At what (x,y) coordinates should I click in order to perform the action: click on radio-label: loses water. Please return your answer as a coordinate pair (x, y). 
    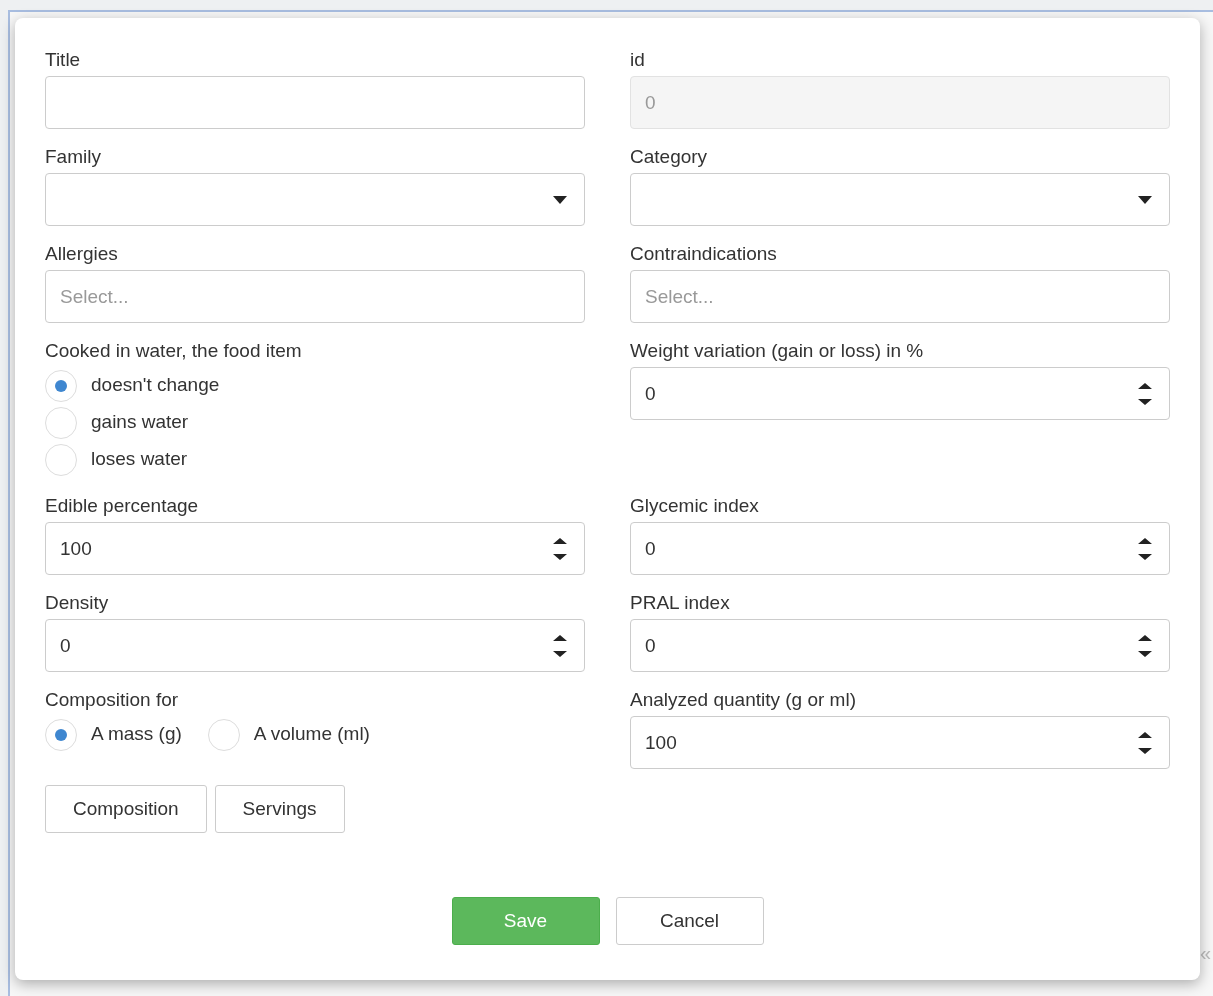
    Looking at the image, I should click on (139, 459).